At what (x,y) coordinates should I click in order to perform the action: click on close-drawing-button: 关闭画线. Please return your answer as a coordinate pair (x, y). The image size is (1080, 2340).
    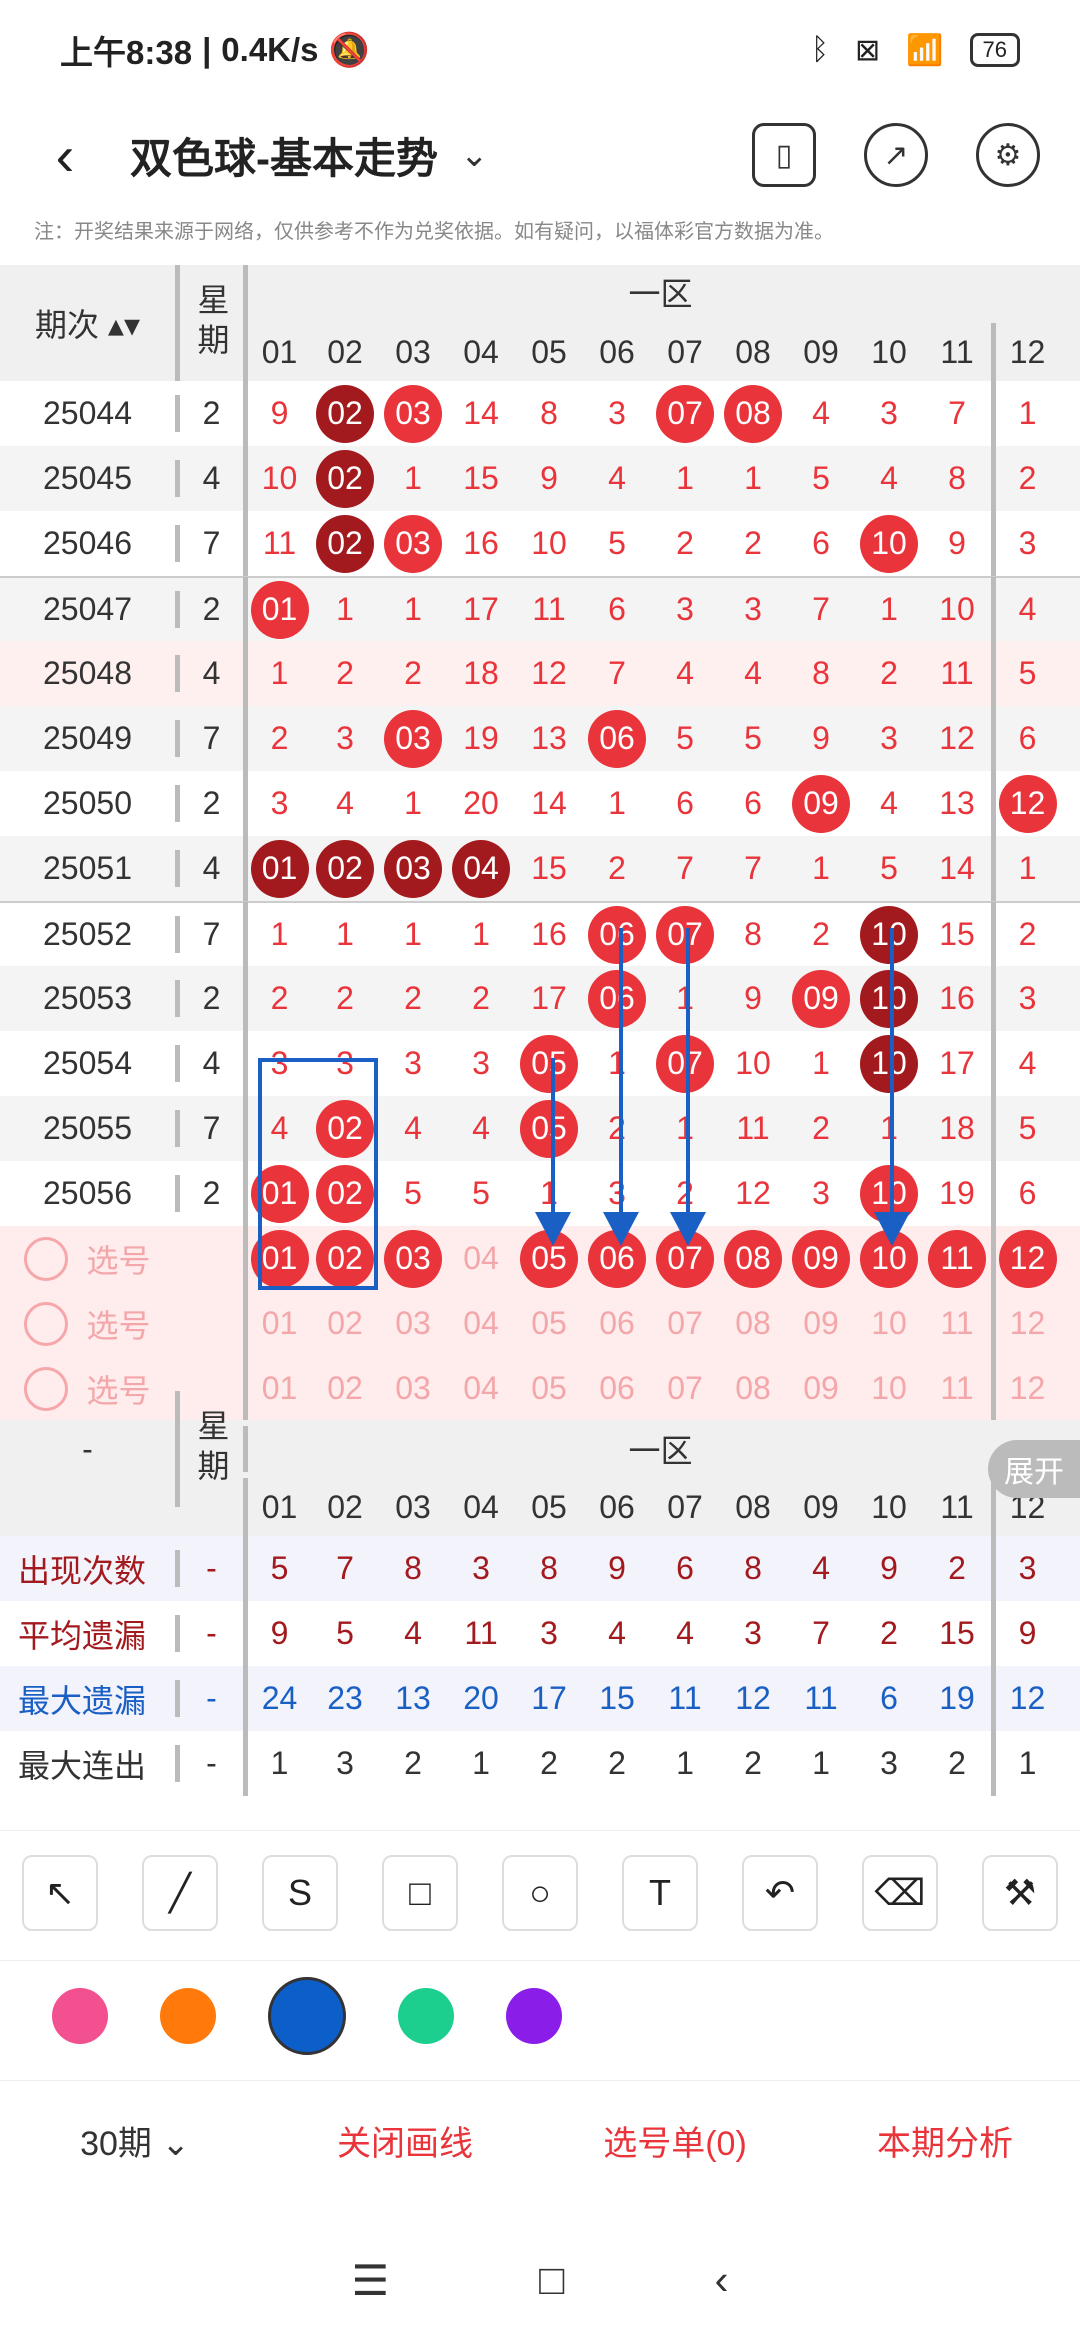
    Looking at the image, I should click on (405, 2140).